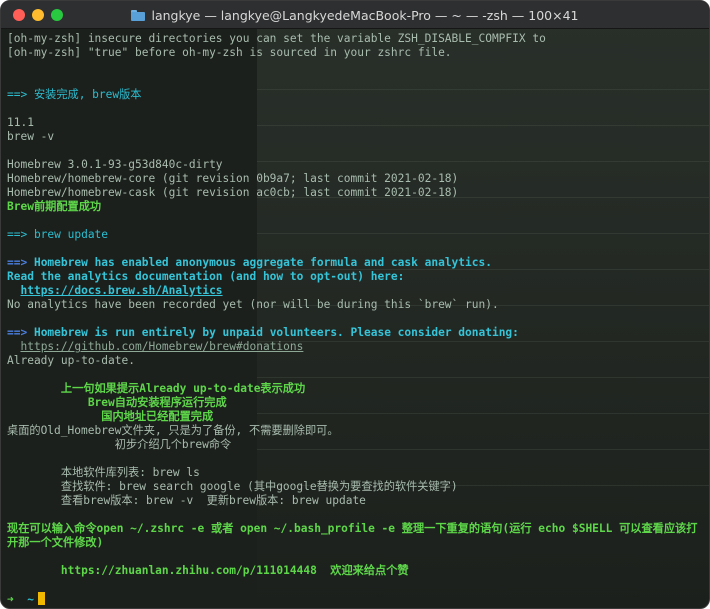 The image size is (710, 609). I want to click on terminal-line-text: 11.1, so click(20, 122).